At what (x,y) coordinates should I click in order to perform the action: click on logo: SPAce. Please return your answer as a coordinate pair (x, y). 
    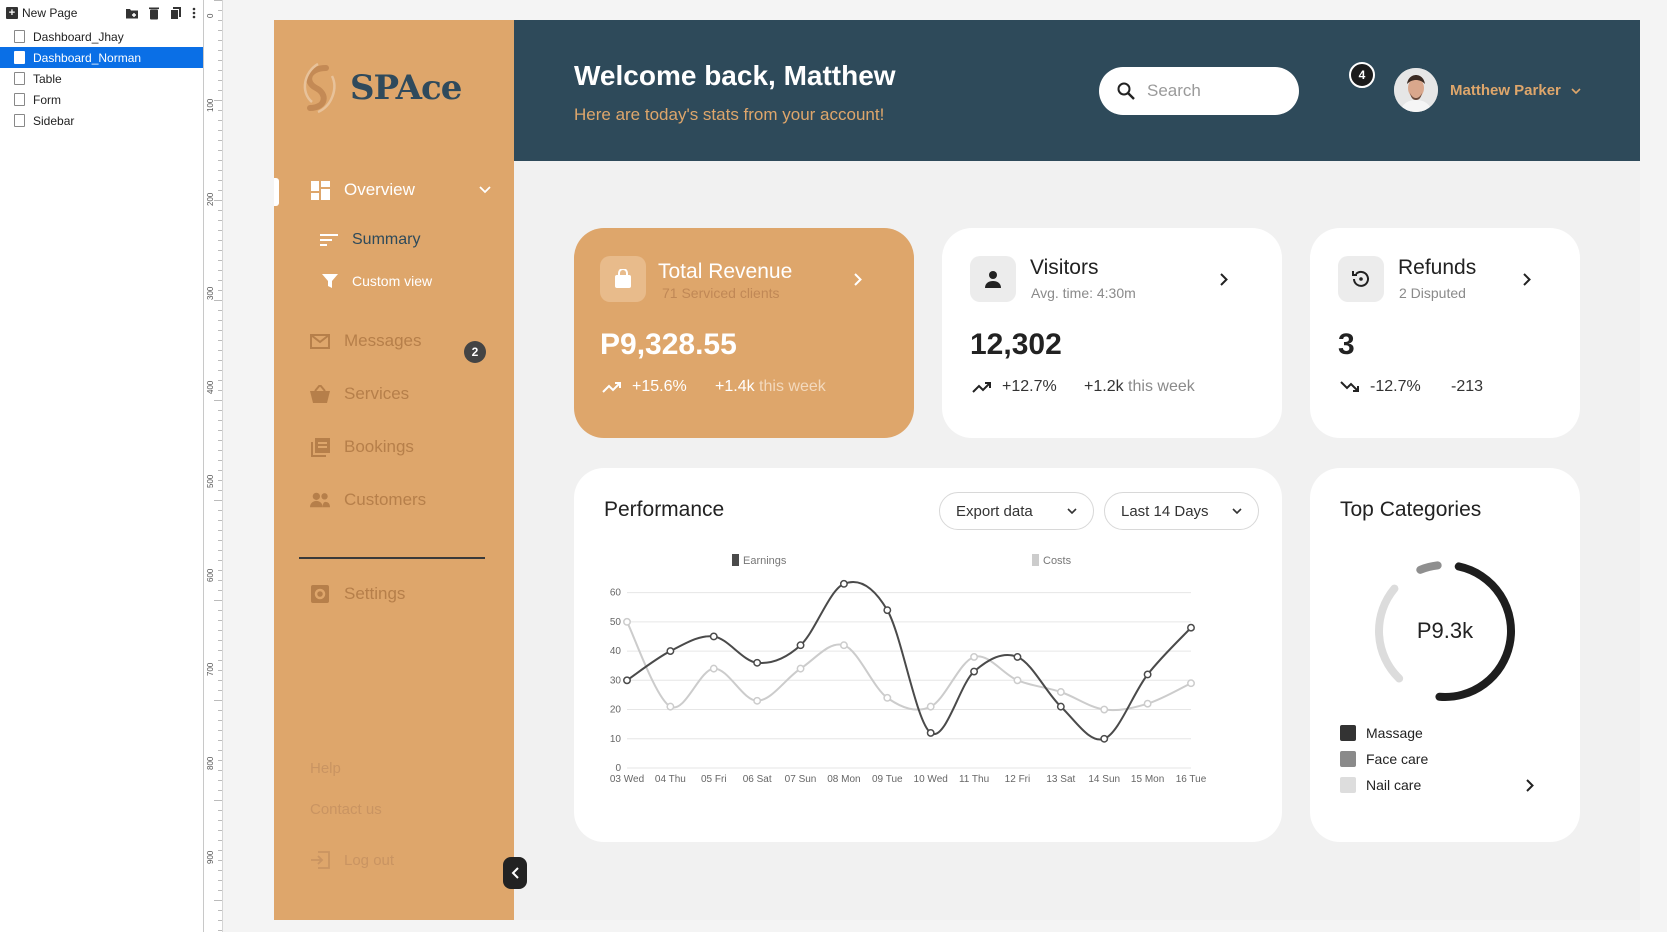
    Looking at the image, I should click on (379, 88).